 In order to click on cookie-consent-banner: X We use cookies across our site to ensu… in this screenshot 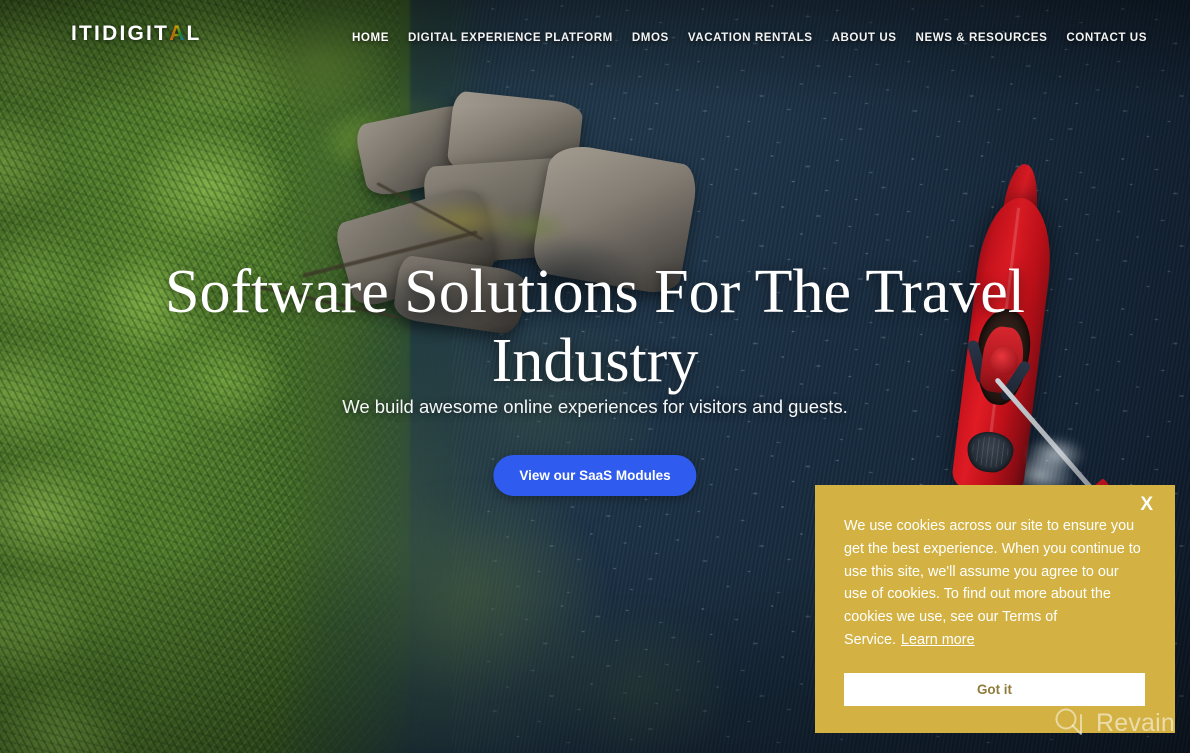, I will do `click(995, 609)`.